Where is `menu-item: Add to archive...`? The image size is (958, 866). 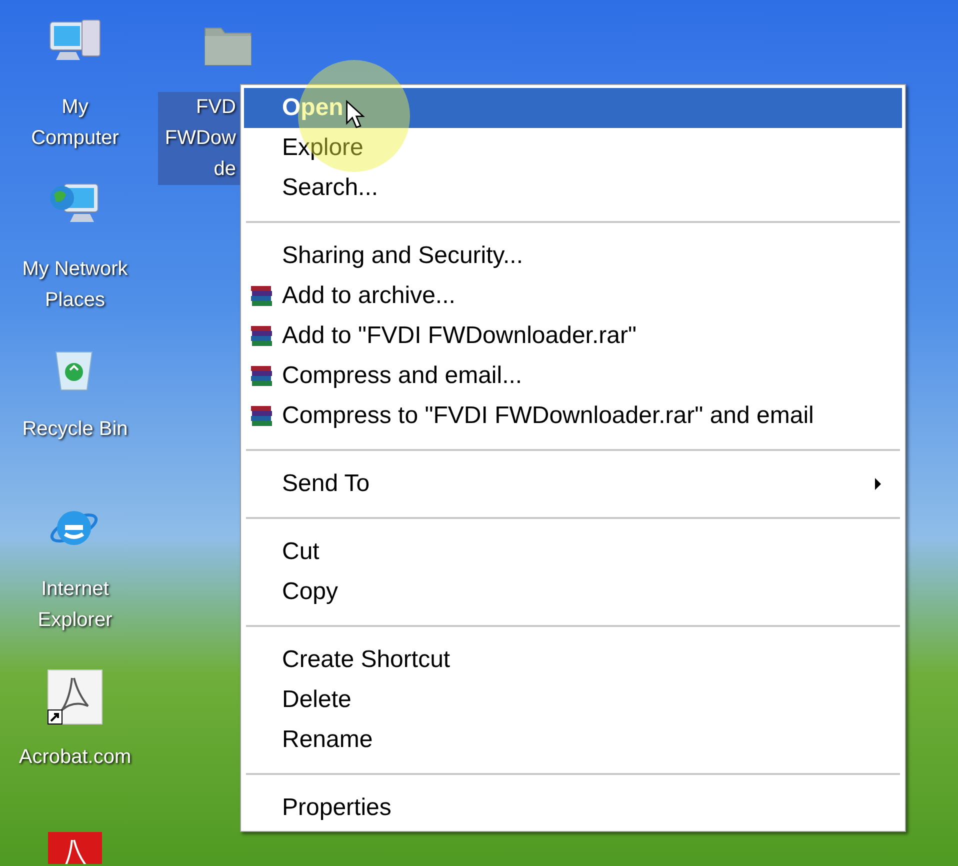
menu-item: Add to archive... is located at coordinates (573, 296).